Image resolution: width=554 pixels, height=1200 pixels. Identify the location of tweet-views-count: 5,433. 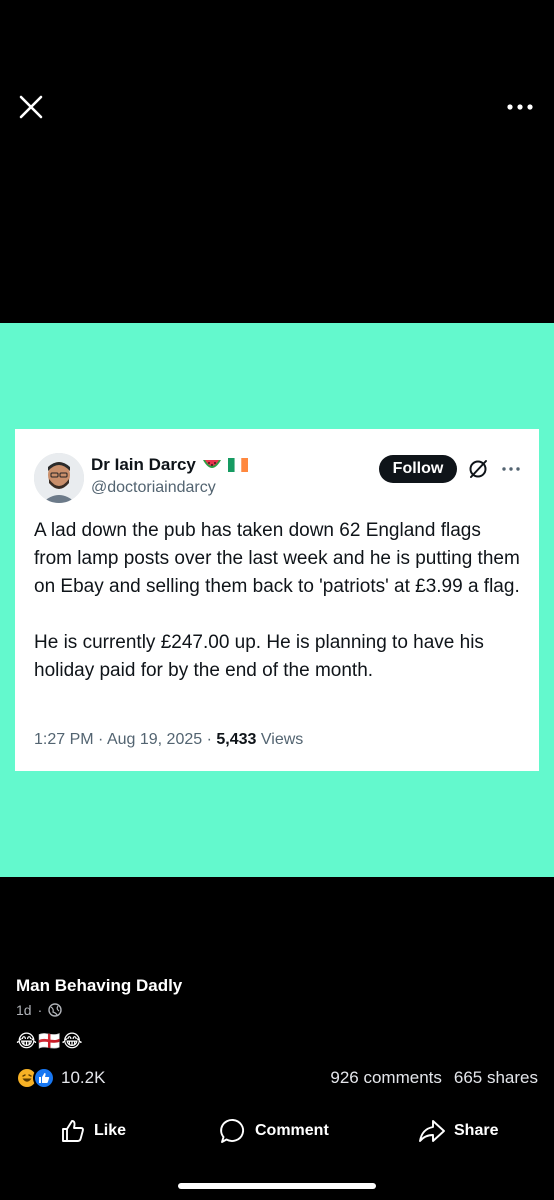
(236, 739).